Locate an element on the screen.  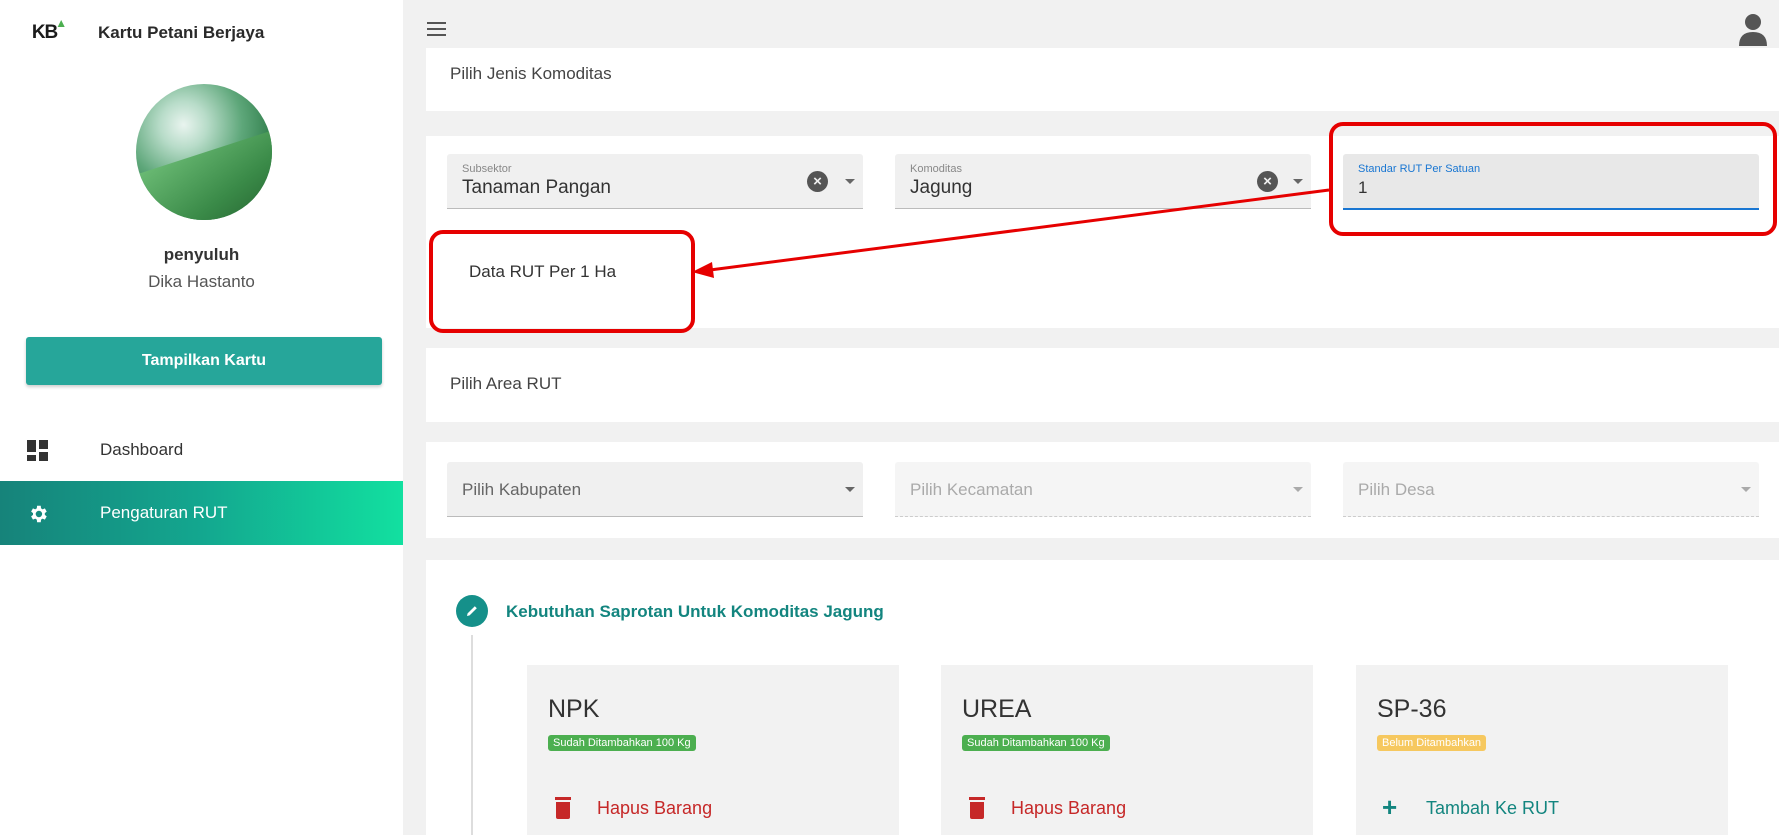
add-to-rut-button: + Tambah Ke RUT is located at coordinates (1471, 807).